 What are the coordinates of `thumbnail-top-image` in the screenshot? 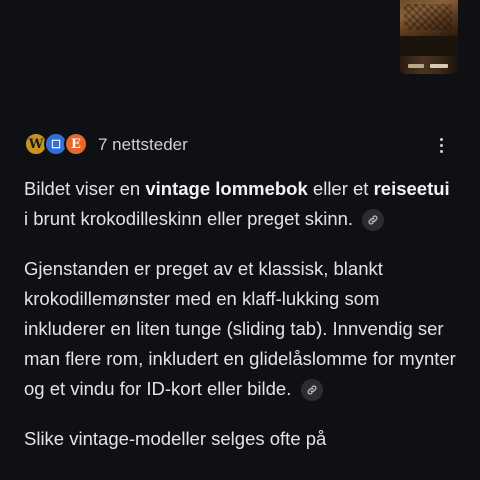 It's located at (429, 18).